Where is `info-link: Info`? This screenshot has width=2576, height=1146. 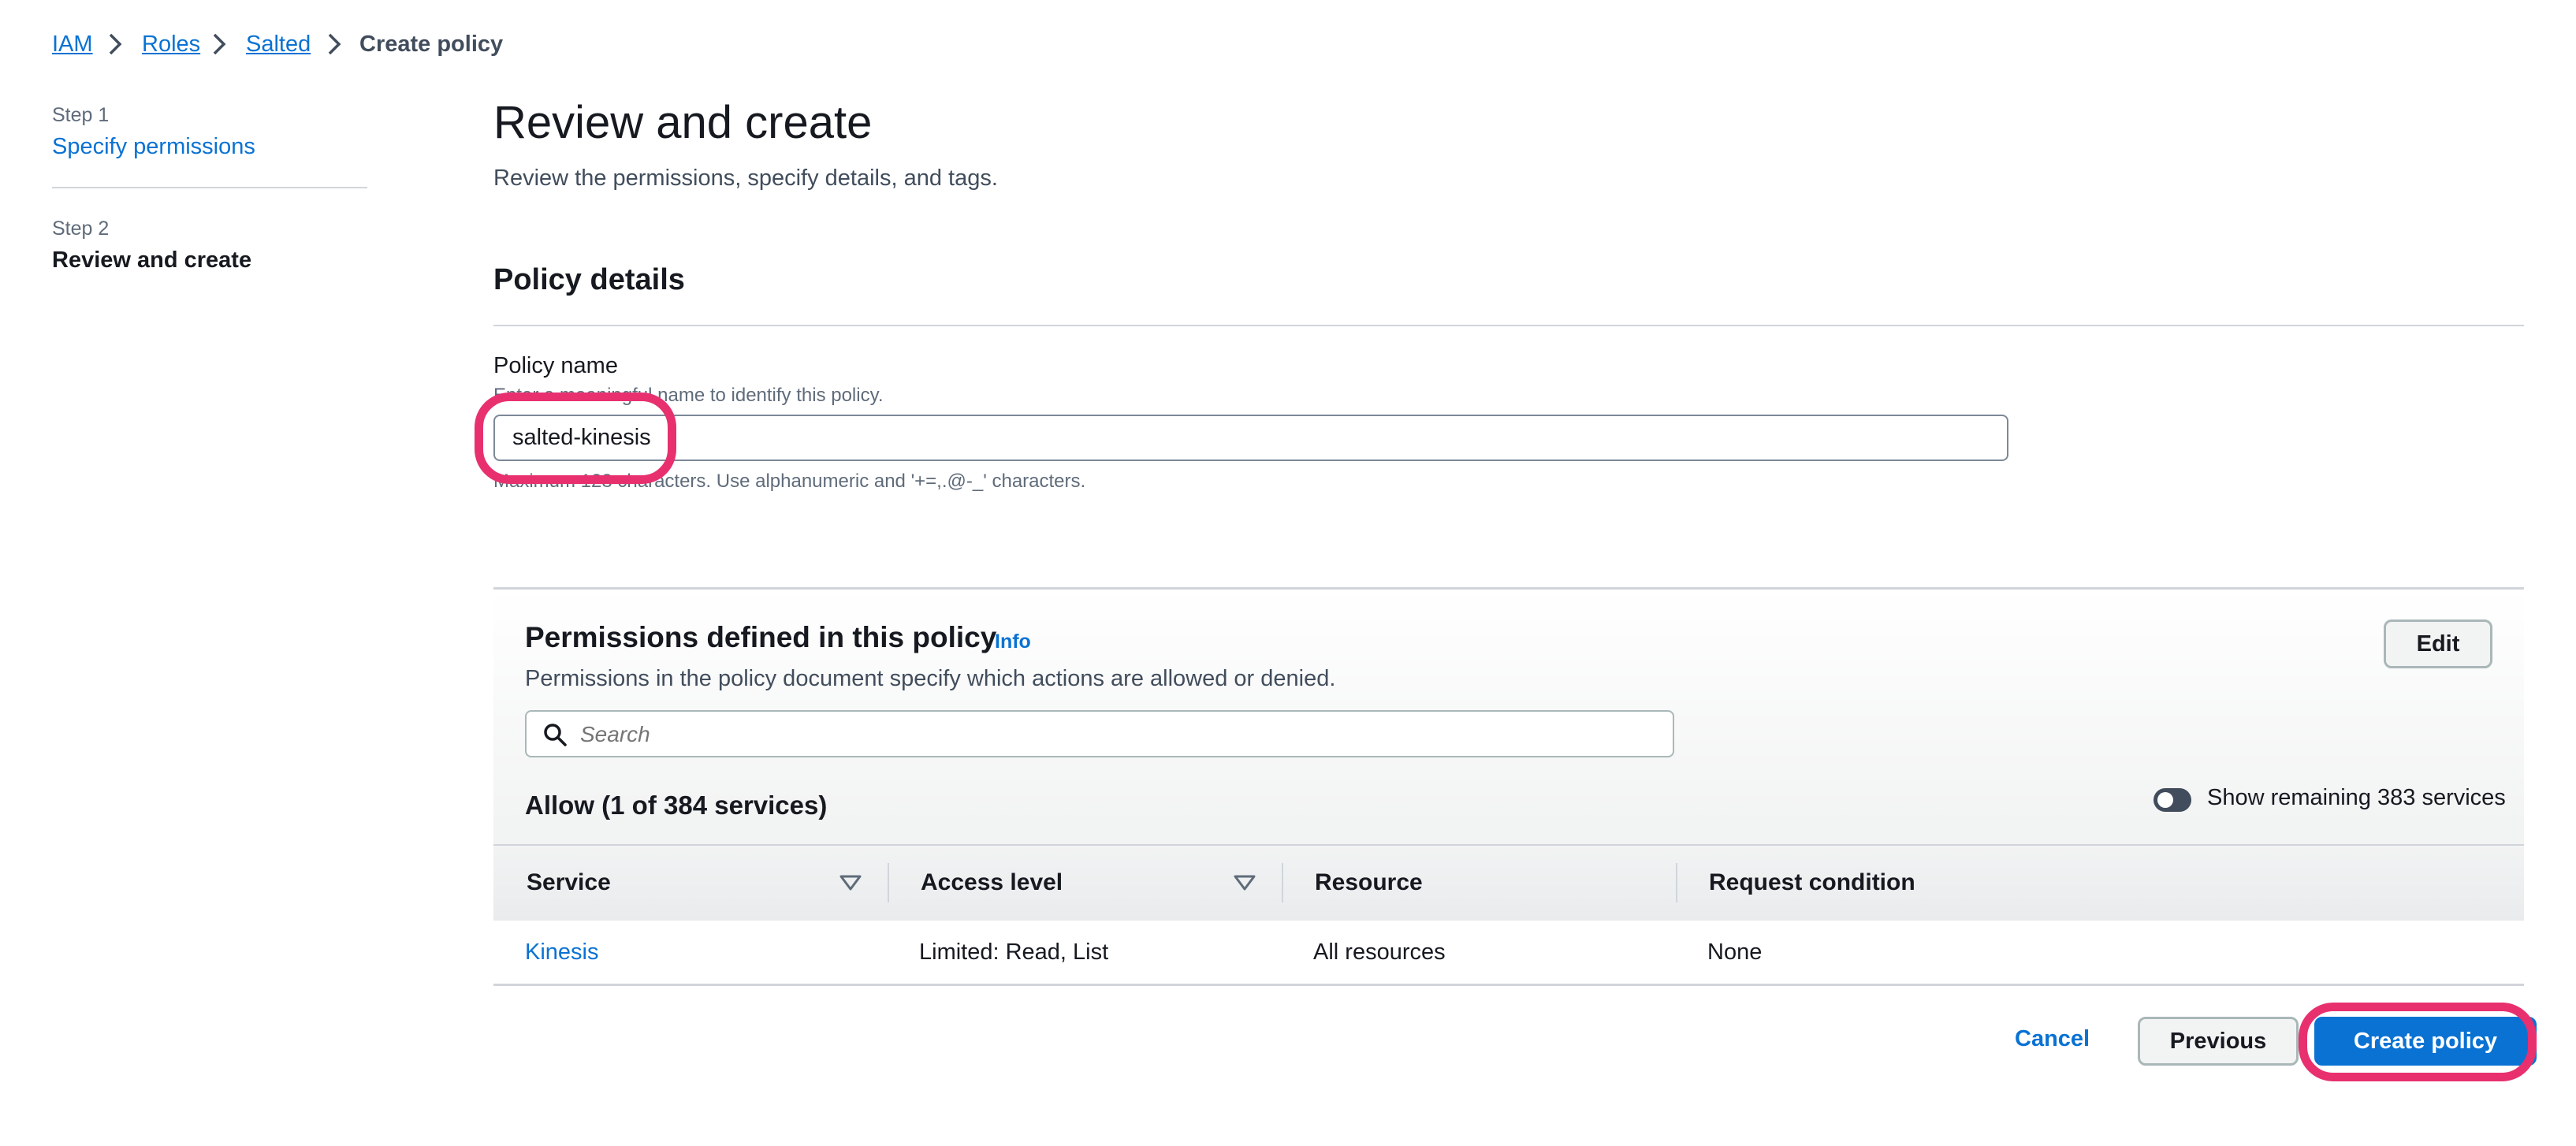 info-link: Info is located at coordinates (1013, 642).